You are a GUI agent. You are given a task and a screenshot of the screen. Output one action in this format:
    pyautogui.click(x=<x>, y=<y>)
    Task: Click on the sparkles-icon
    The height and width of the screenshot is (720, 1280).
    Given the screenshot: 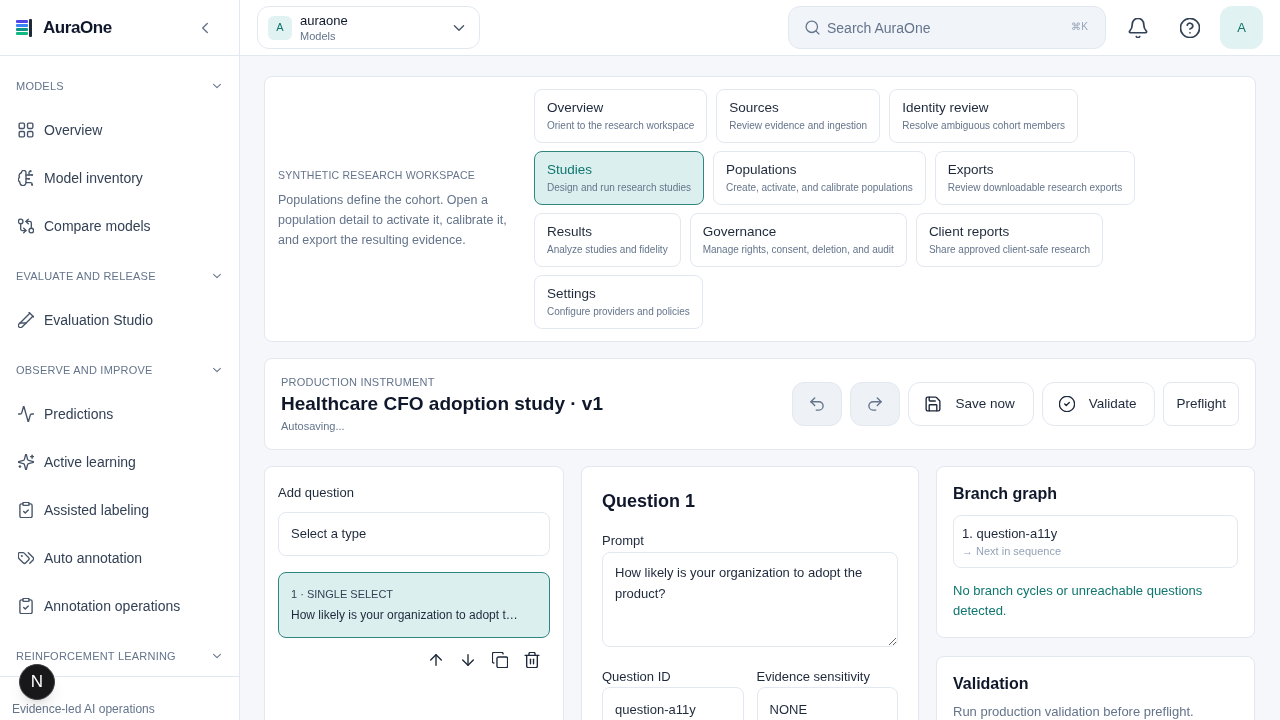 What is the action you would take?
    pyautogui.click(x=26, y=462)
    